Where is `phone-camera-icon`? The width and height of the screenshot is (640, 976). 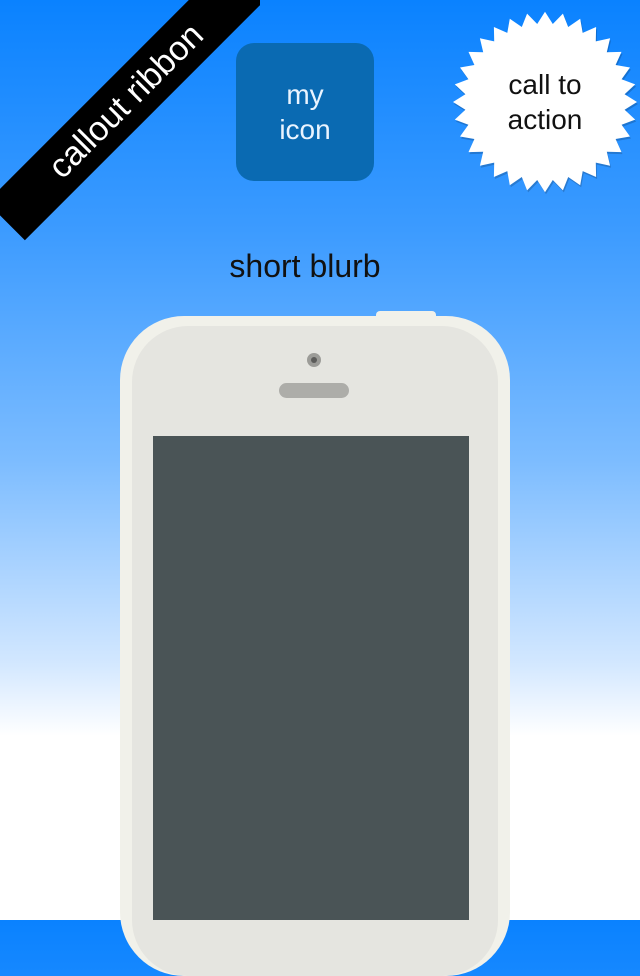 phone-camera-icon is located at coordinates (314, 360).